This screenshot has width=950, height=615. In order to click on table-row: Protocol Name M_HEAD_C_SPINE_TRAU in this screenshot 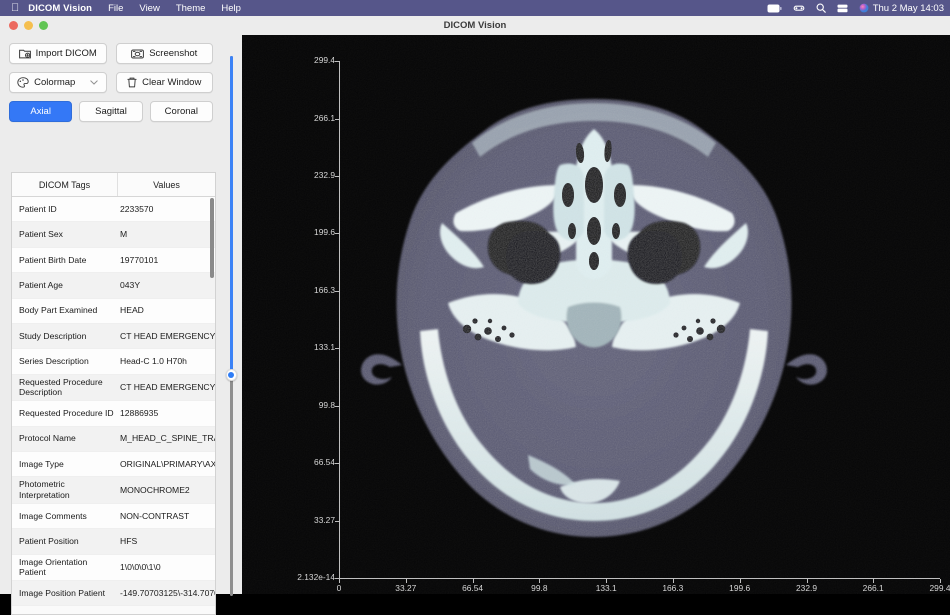, I will do `click(113, 439)`.